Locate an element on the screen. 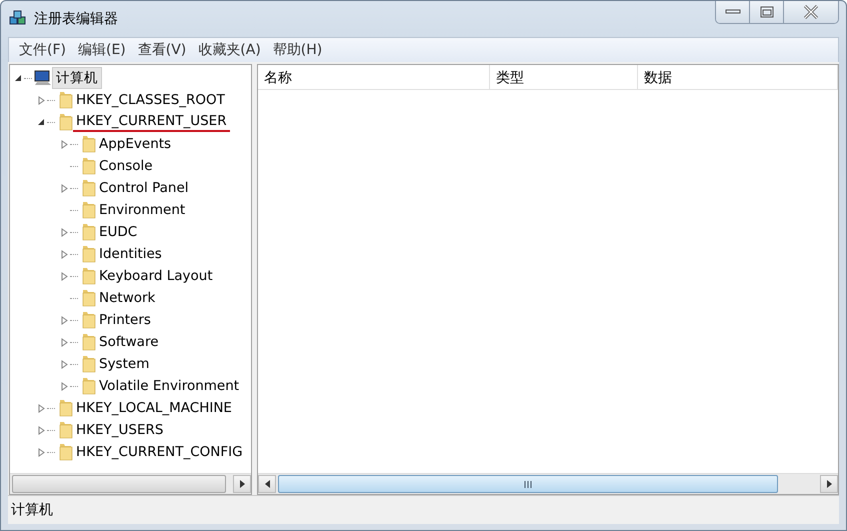  tree-item: System is located at coordinates (124, 364).